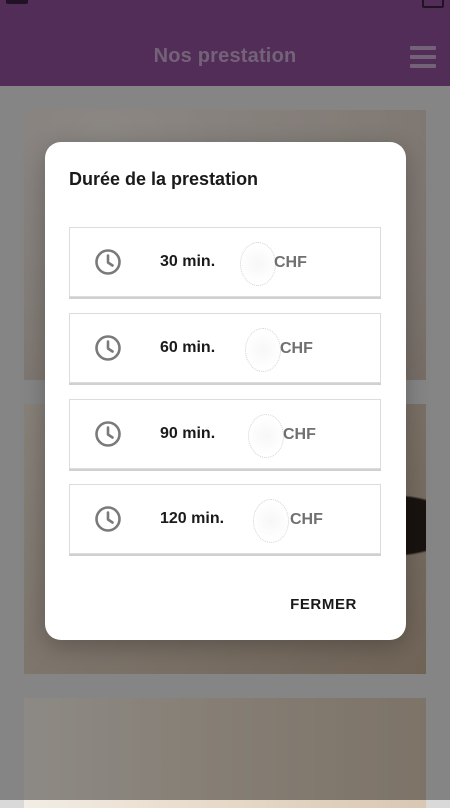 The height and width of the screenshot is (808, 450). I want to click on duration-option-120: 120 min. CHF, so click(225, 519).